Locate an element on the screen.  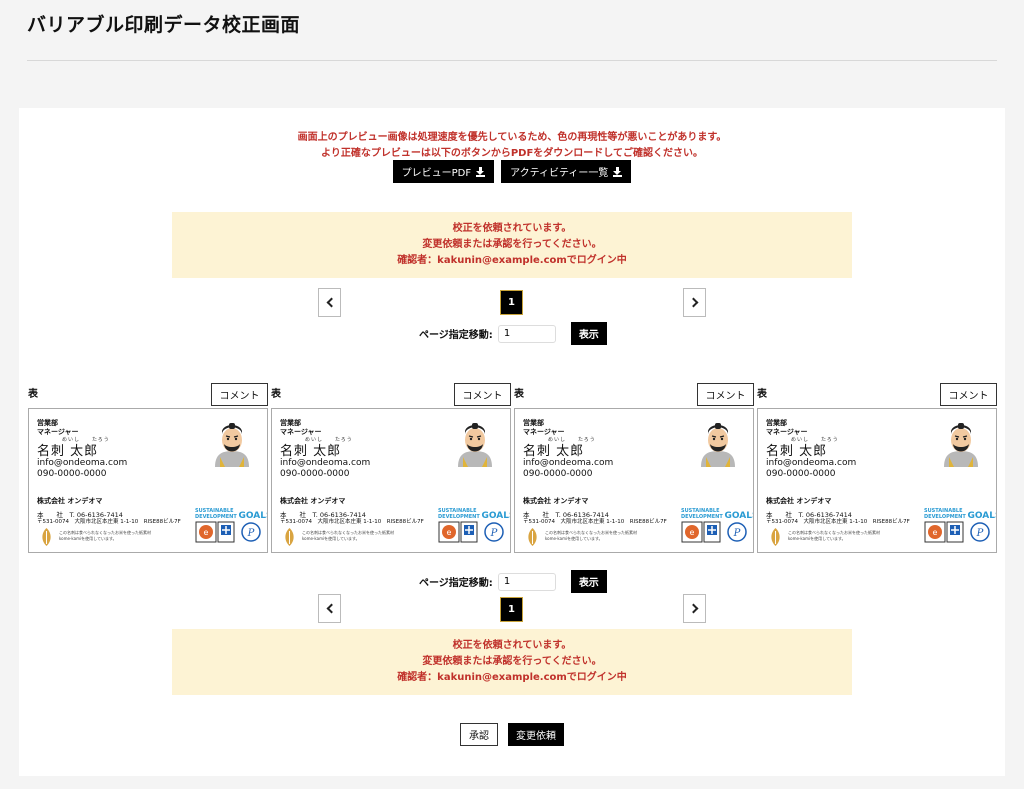
download-buttons: プレビューPDF アクティビティー一覧 is located at coordinates (512, 171).